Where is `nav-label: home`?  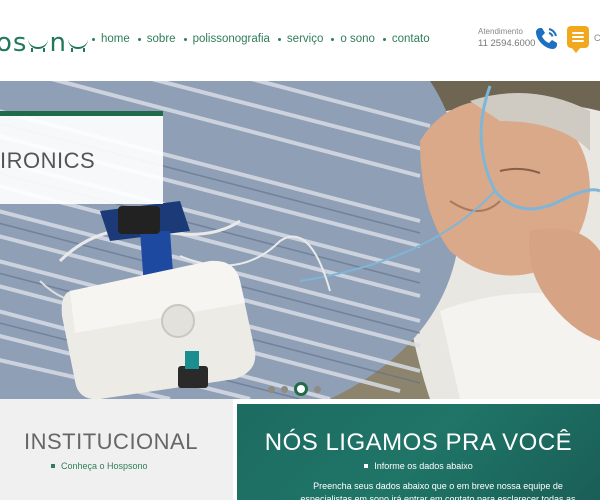 nav-label: home is located at coordinates (115, 39).